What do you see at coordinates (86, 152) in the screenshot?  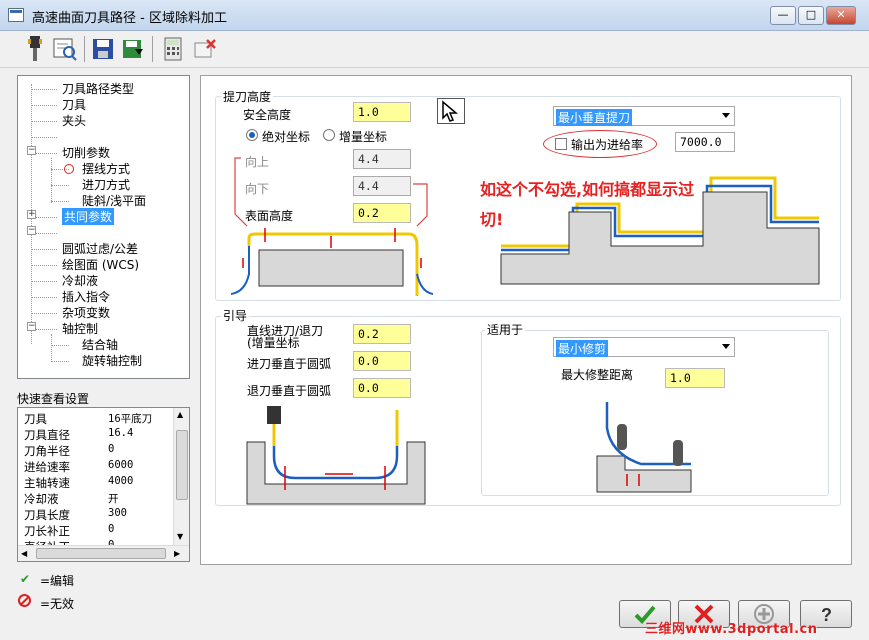 I see `tree-item: 切削参数` at bounding box center [86, 152].